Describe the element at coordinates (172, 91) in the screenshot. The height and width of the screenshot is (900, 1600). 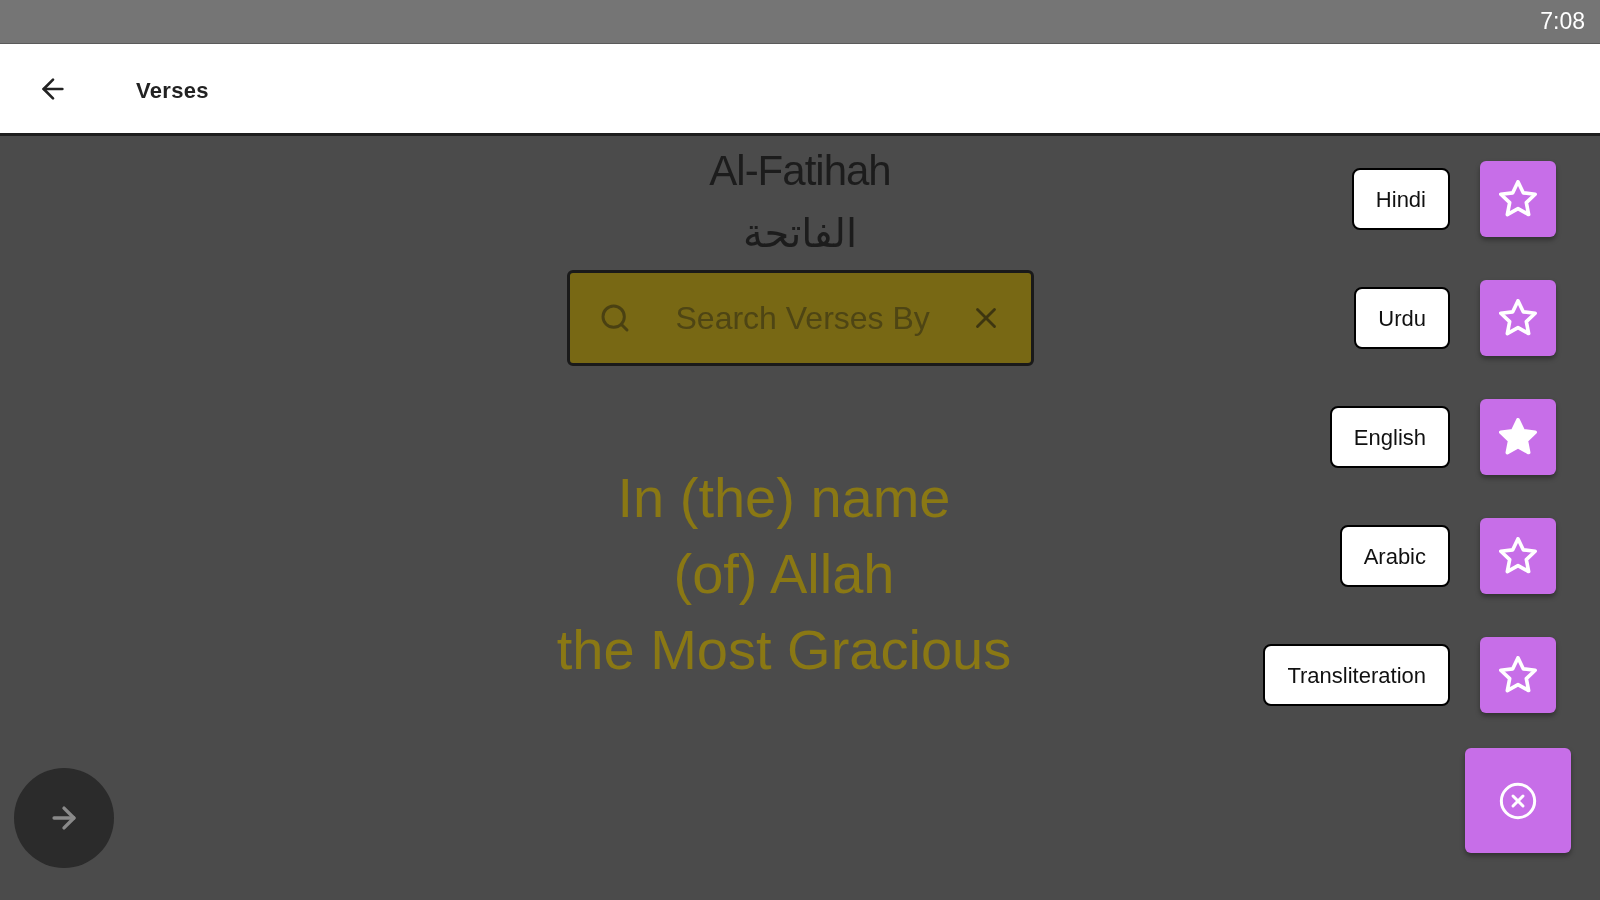
I see `page-title: Verses` at that location.